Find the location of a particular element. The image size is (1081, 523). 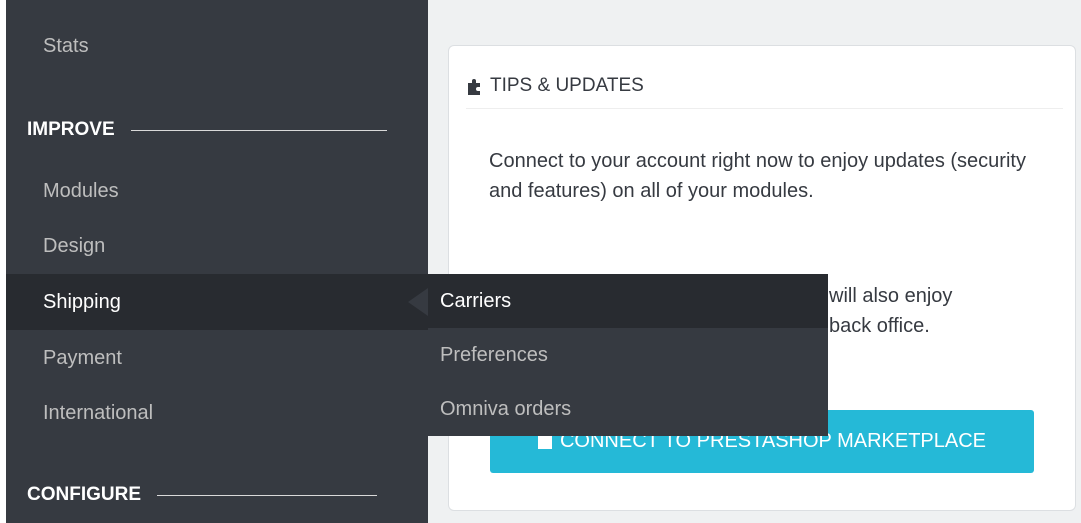

section-header-improve: IMPROVE is located at coordinates (217, 130).